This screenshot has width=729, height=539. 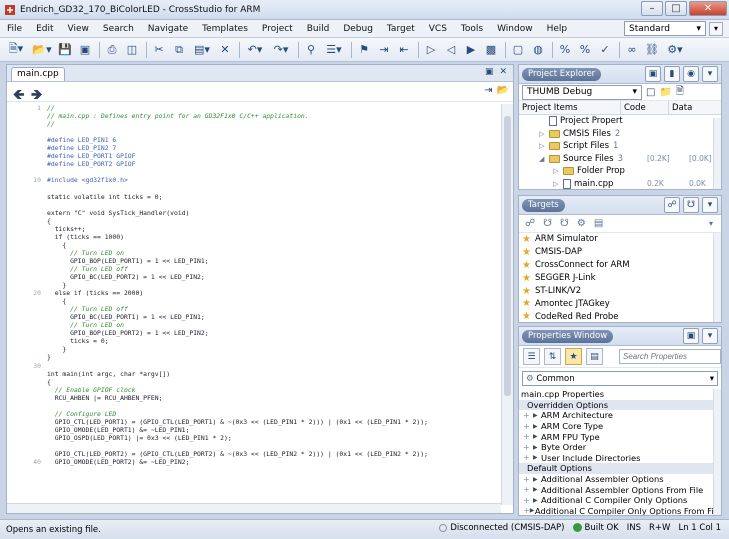 I want to click on connection-status: Disconnected (CMSIS-DAP), so click(x=502, y=528).